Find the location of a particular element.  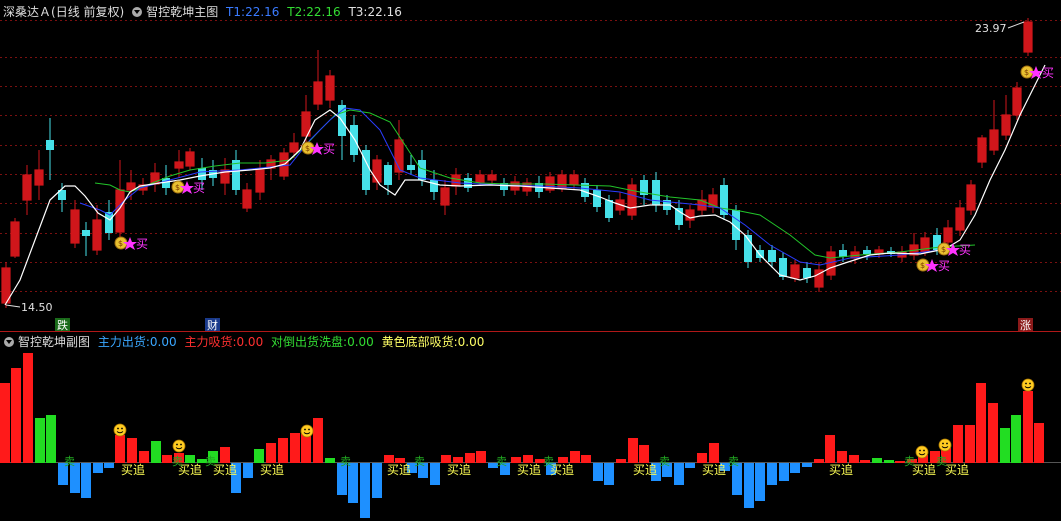

fall-marker: 跌 is located at coordinates (62, 325).